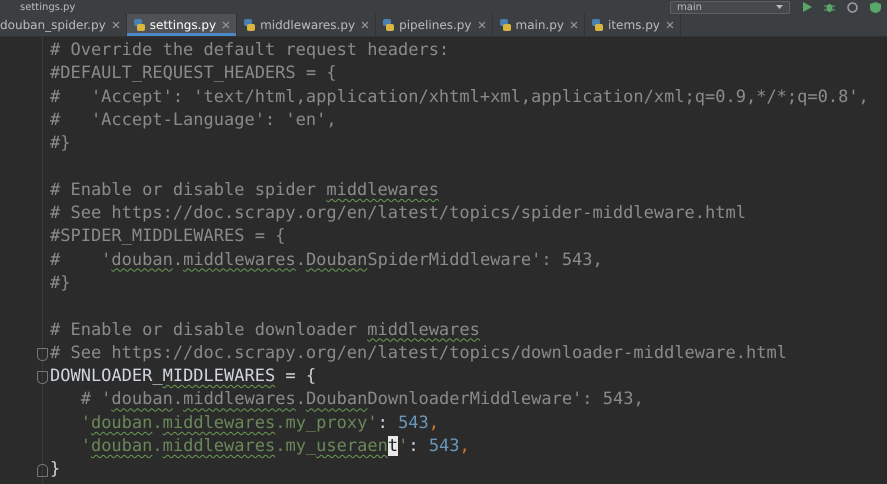 The width and height of the screenshot is (887, 484). Describe the element at coordinates (295, 446) in the screenshot. I see `code-text: .my_` at that location.